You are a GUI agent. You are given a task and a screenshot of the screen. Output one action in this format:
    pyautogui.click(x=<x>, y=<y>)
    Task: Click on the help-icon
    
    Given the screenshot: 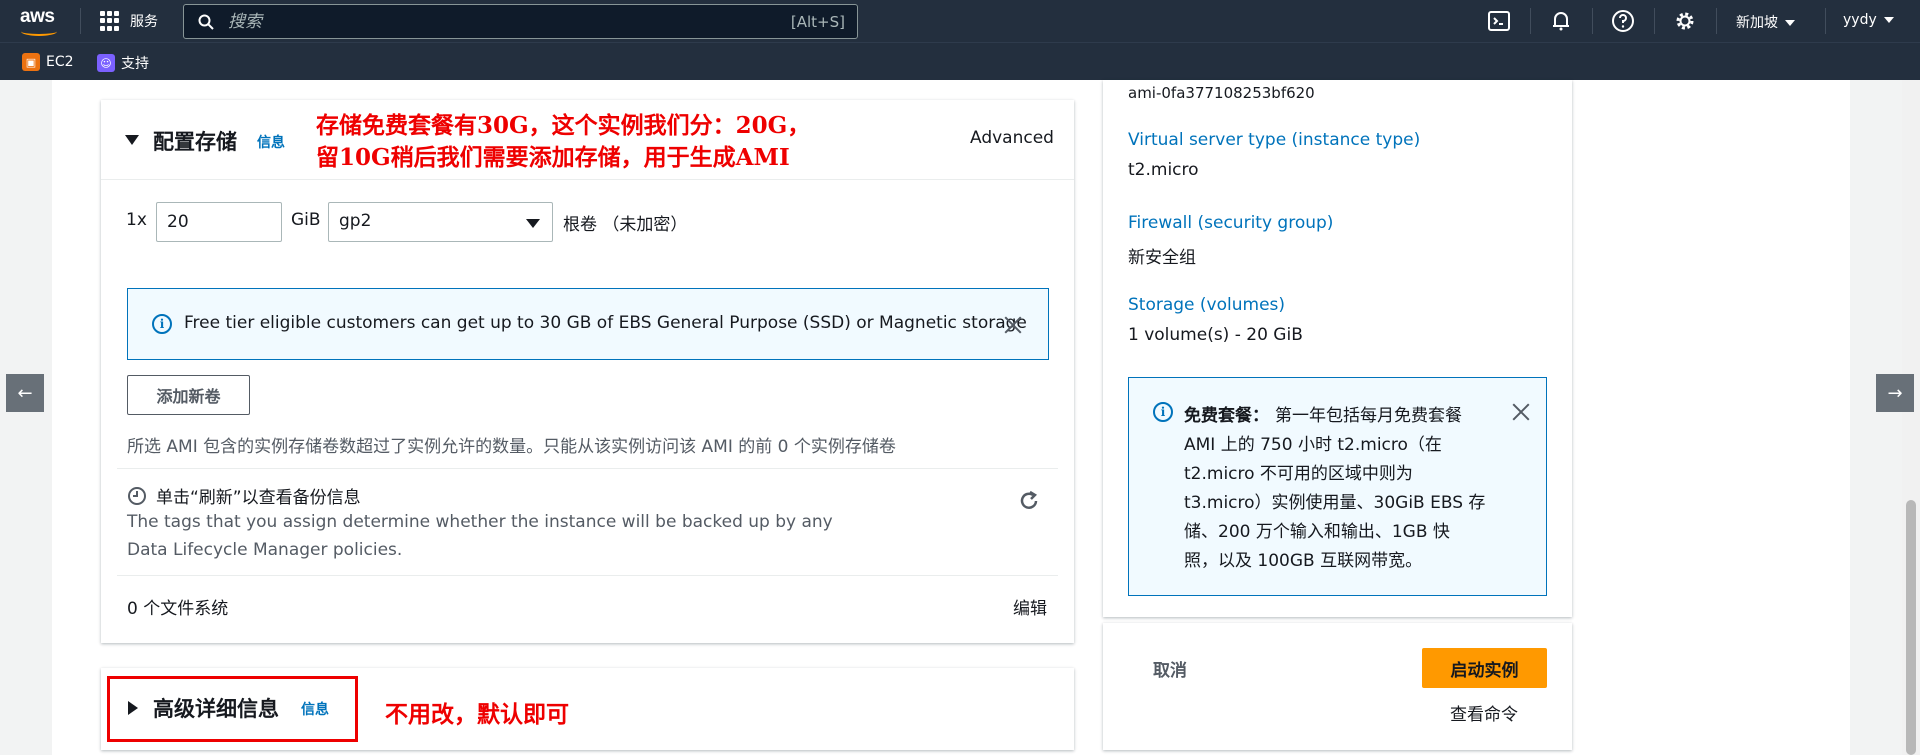 What is the action you would take?
    pyautogui.click(x=1623, y=21)
    